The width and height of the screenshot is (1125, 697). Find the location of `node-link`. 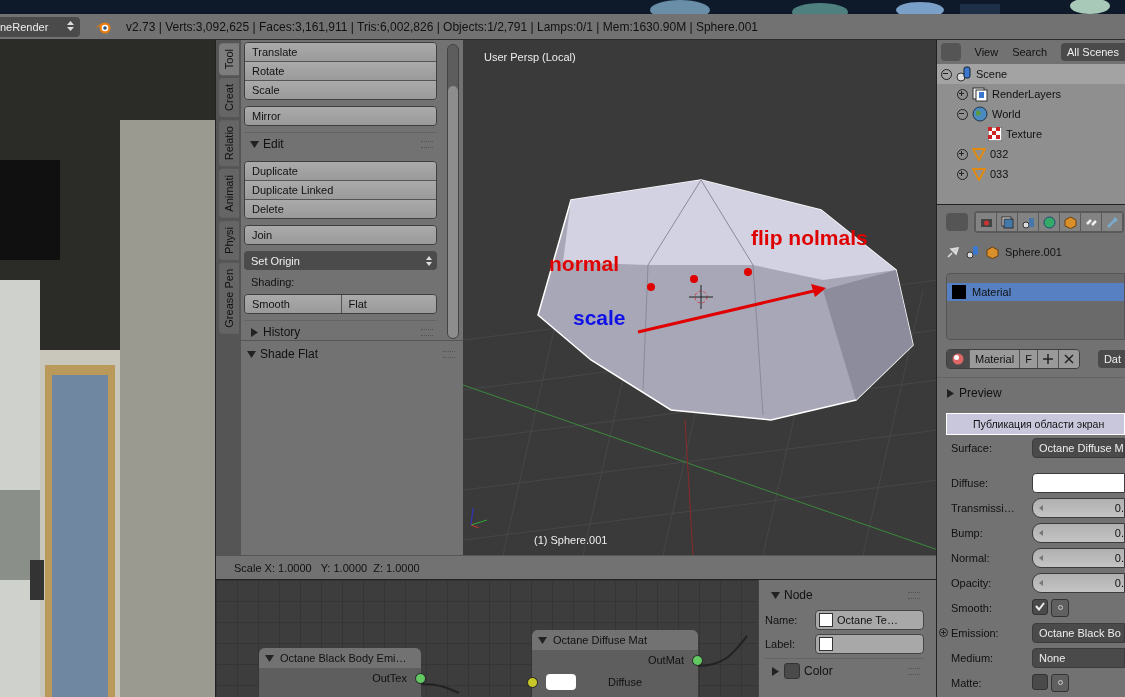

node-link is located at coordinates (440, 687).